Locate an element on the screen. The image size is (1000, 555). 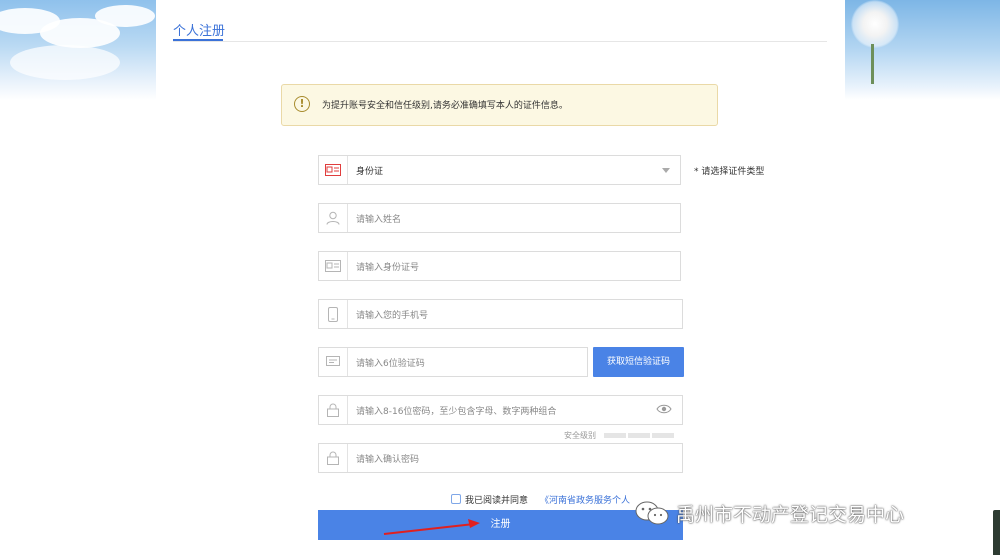
sms-code-input: 请输入6位验证码 is located at coordinates (453, 362).